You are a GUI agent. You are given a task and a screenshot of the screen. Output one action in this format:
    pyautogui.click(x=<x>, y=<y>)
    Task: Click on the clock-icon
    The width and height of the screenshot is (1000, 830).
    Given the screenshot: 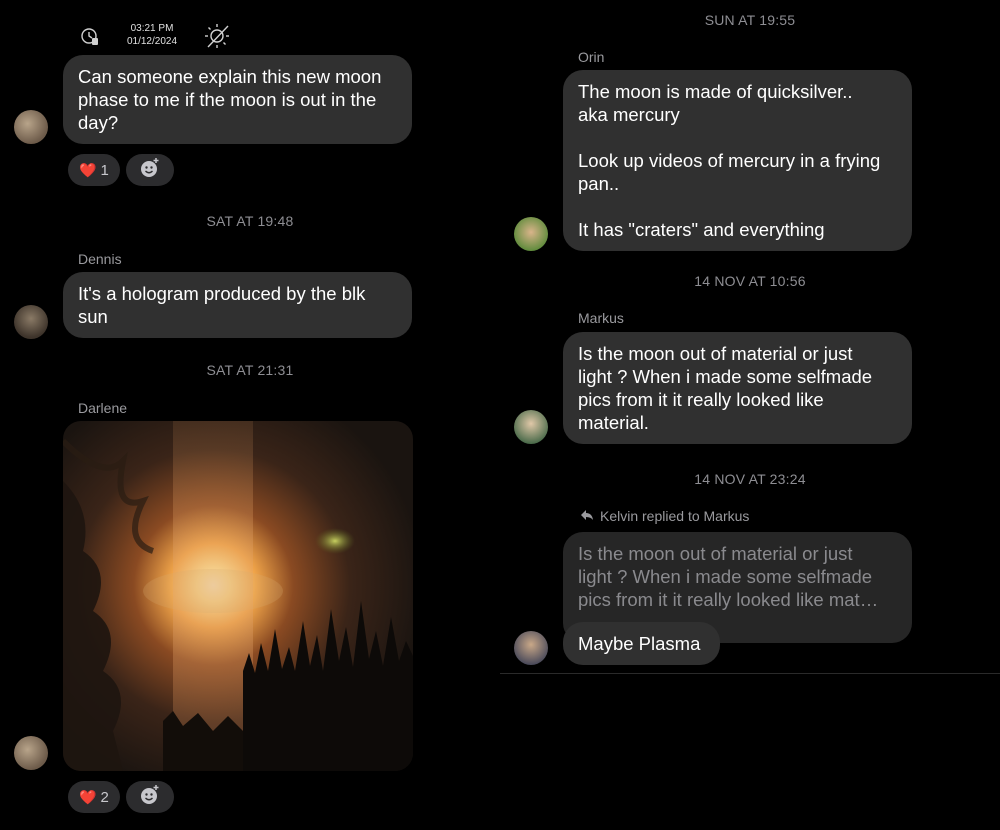 What is the action you would take?
    pyautogui.click(x=90, y=38)
    